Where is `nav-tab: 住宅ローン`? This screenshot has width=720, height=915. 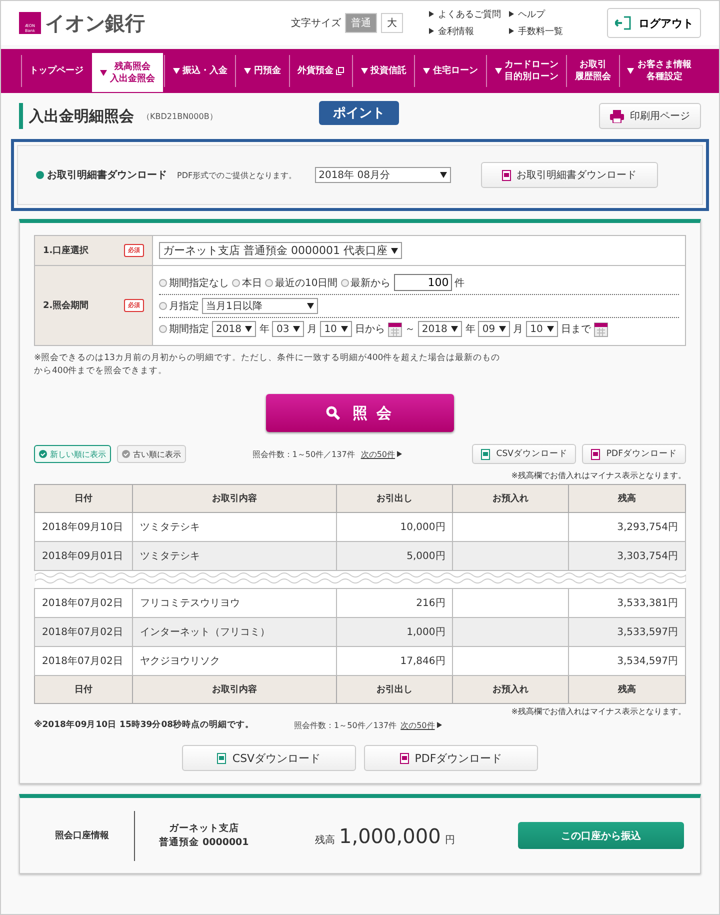 nav-tab: 住宅ローン is located at coordinates (450, 71).